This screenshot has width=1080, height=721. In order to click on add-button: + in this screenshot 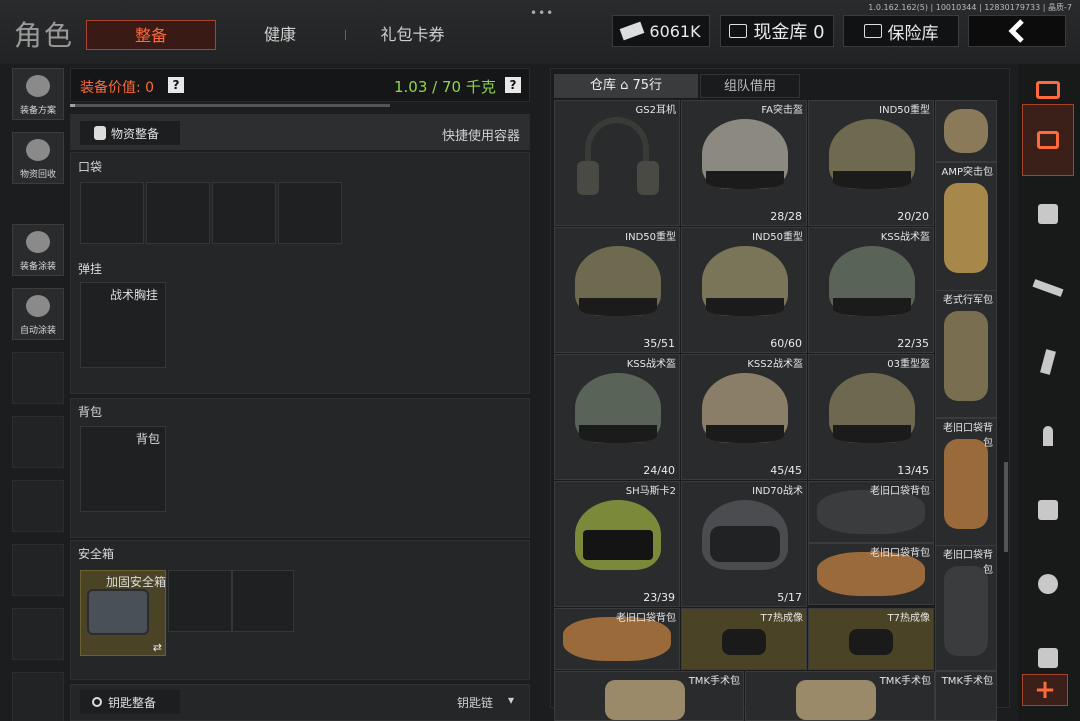, I will do `click(1045, 690)`.